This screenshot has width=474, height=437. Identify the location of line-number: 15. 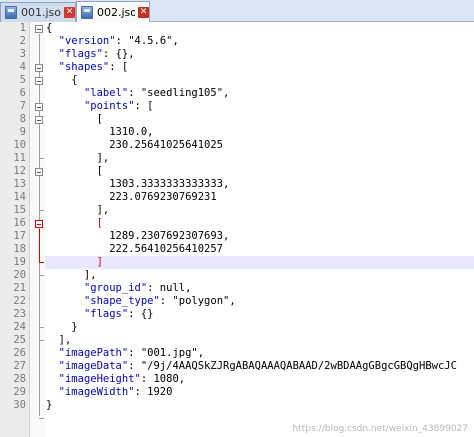
(19, 210).